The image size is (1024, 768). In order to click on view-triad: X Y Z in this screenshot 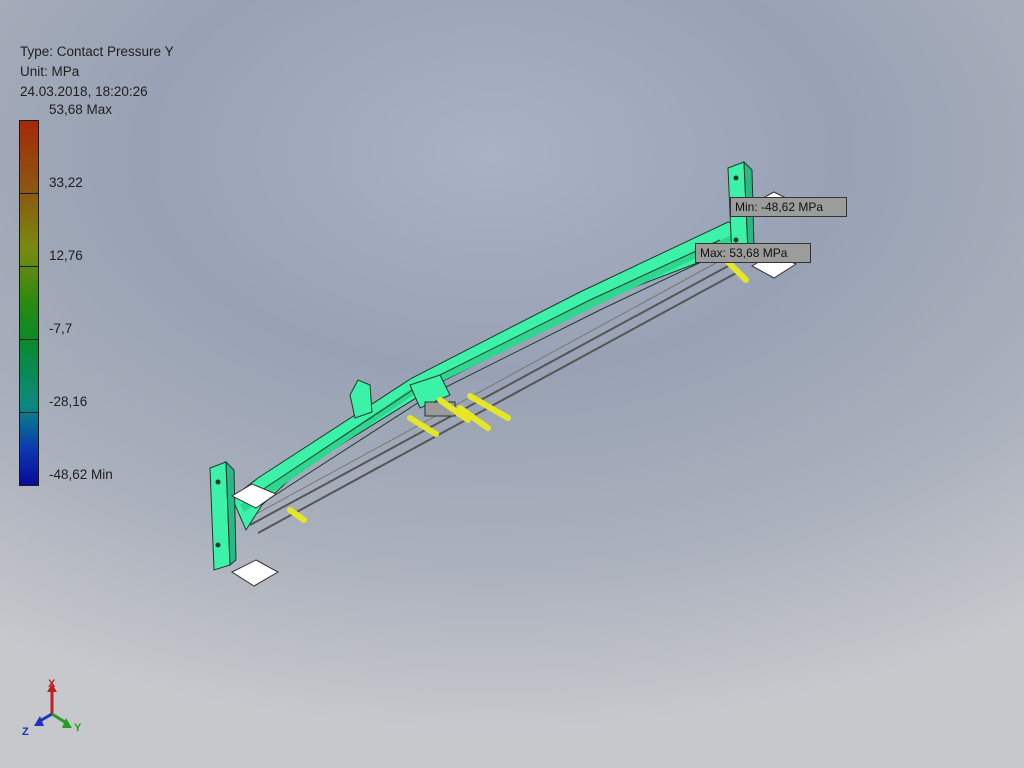, I will do `click(53, 710)`.